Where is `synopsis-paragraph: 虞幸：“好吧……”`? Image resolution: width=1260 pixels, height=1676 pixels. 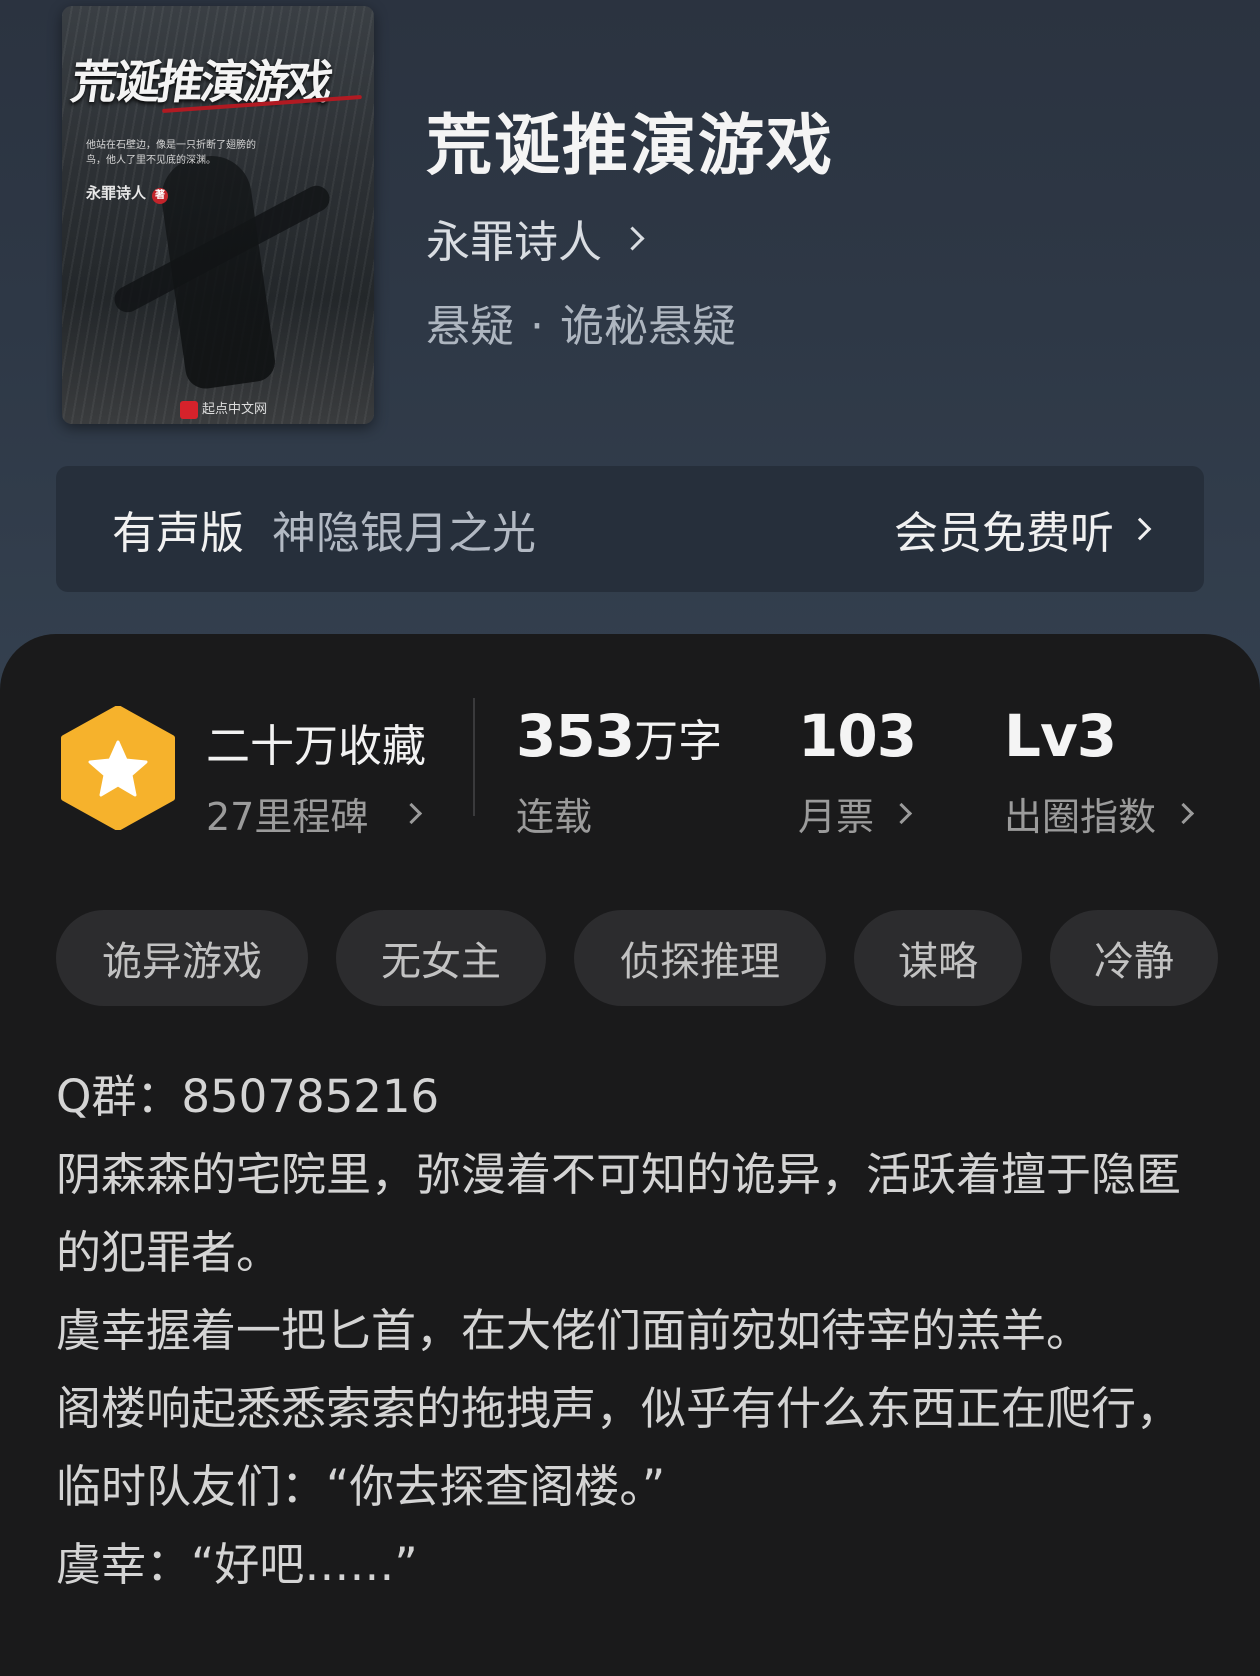
synopsis-paragraph: 虞幸：“好吧……” is located at coordinates (237, 1564).